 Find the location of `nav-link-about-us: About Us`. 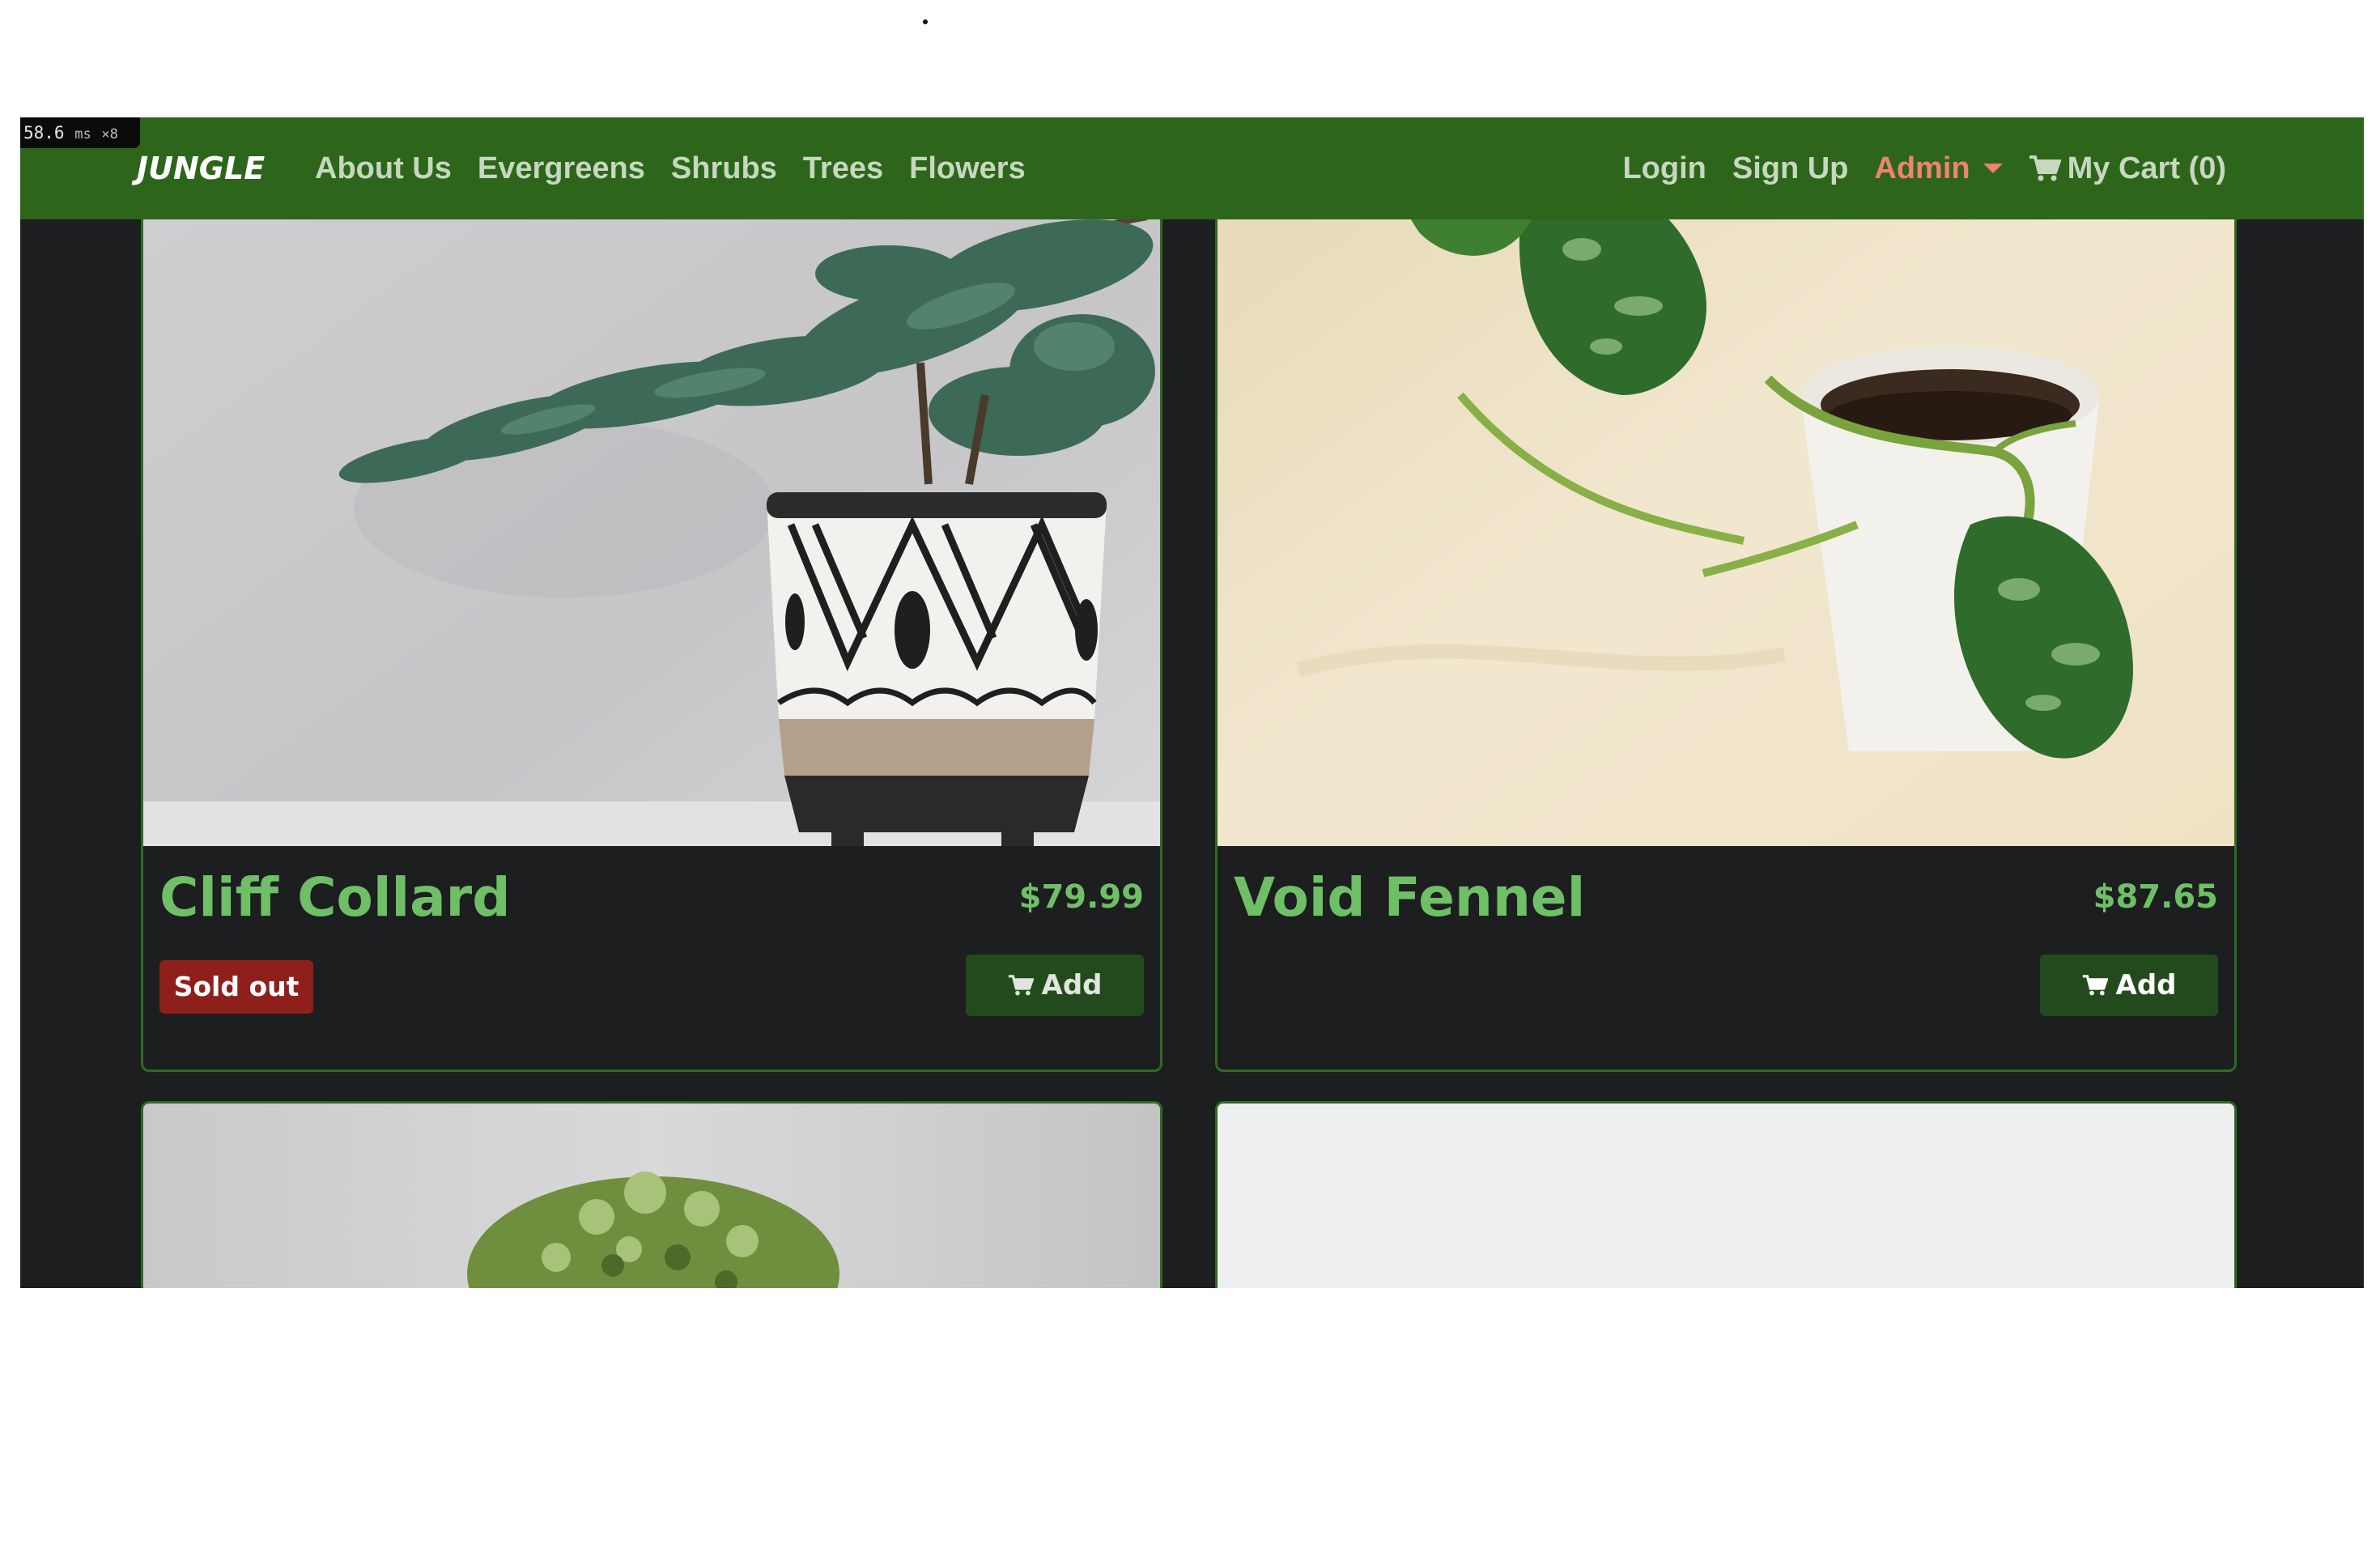

nav-link-about-us: About Us is located at coordinates (383, 168).